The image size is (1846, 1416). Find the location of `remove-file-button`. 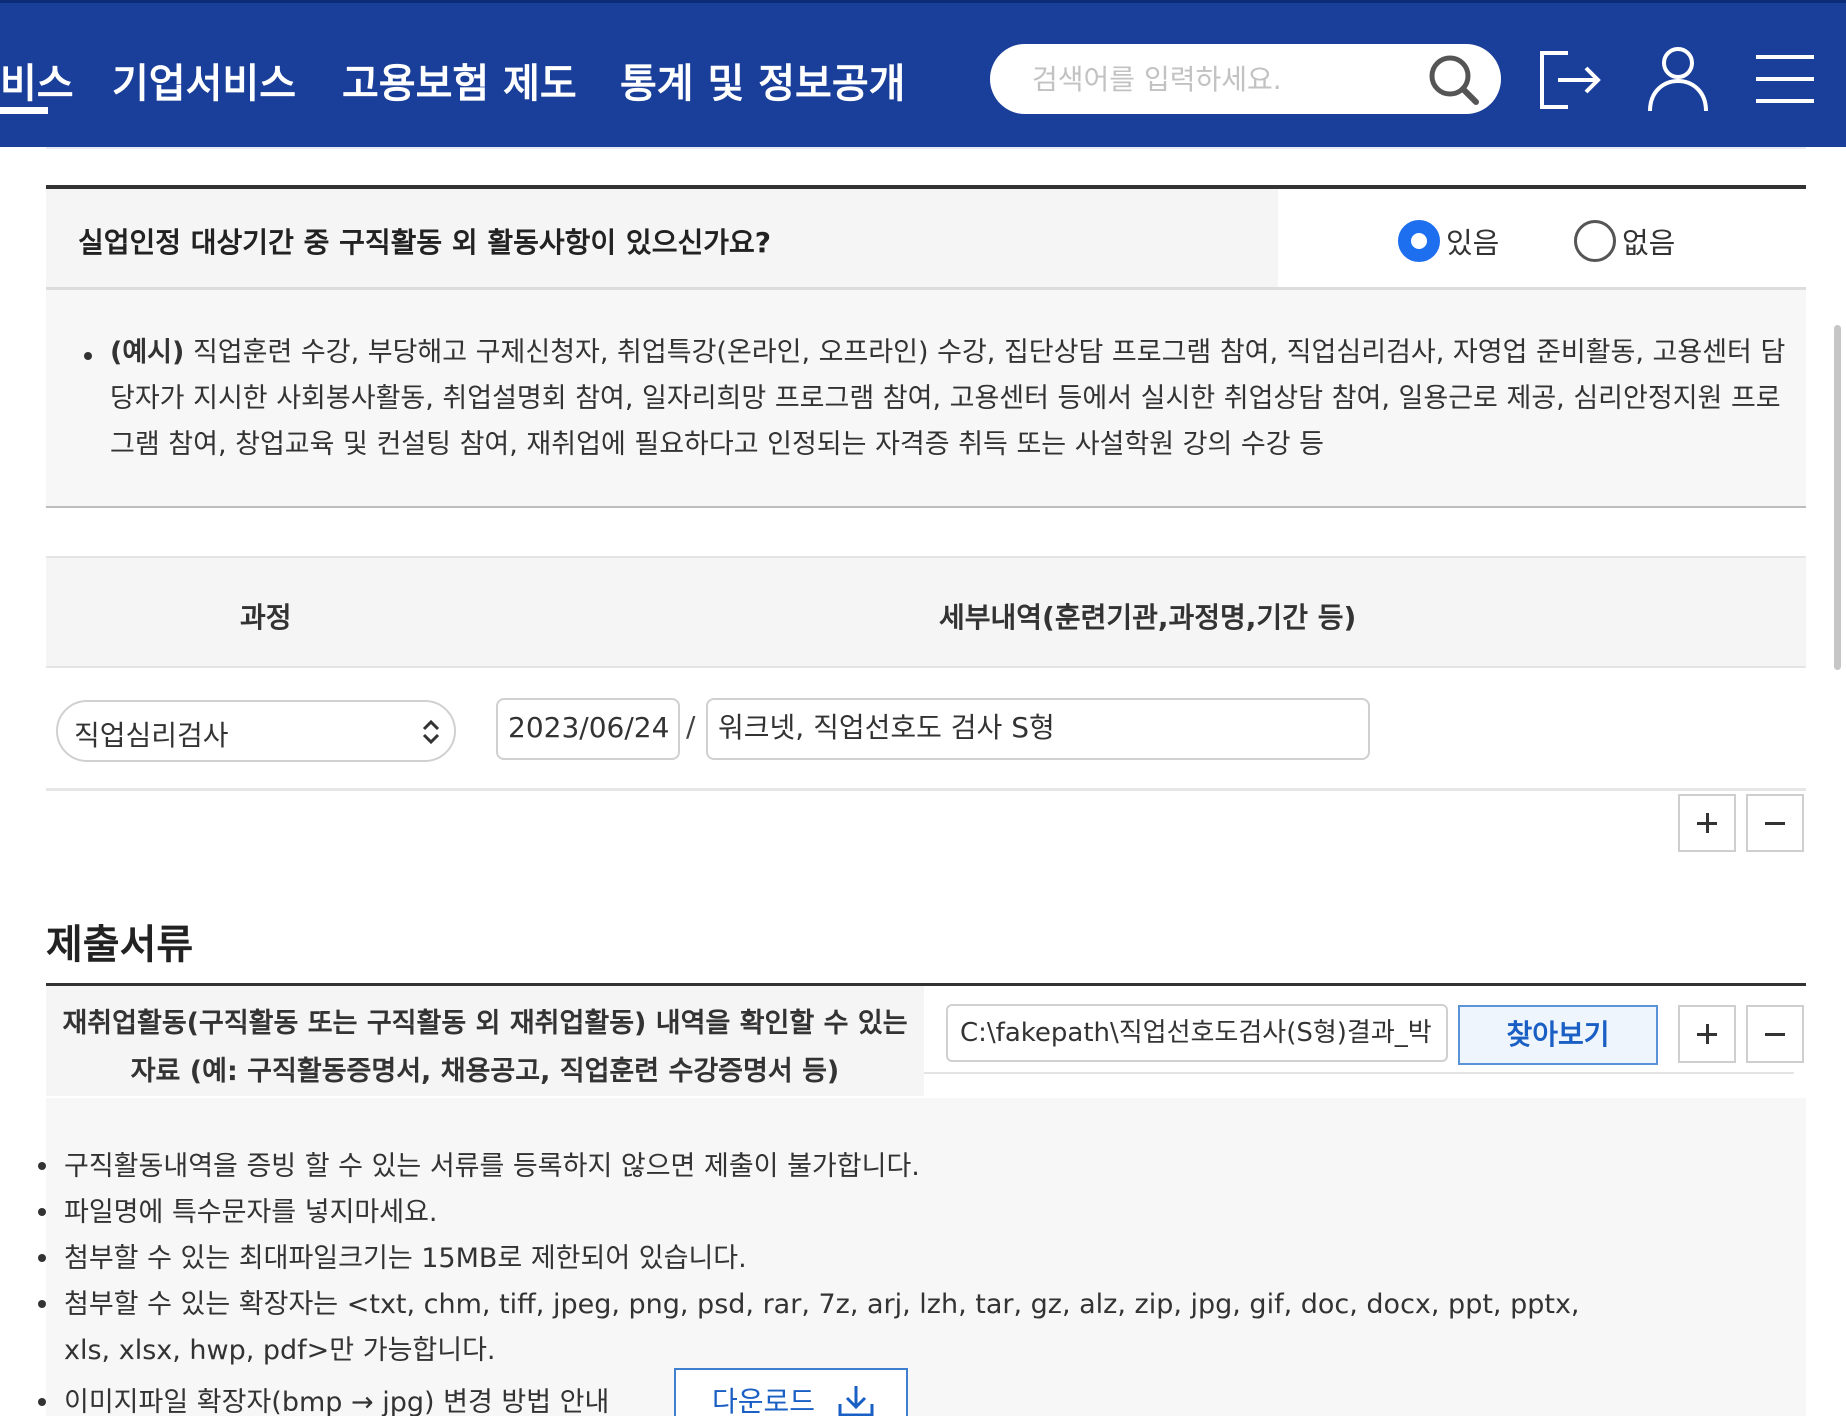

remove-file-button is located at coordinates (1775, 1034).